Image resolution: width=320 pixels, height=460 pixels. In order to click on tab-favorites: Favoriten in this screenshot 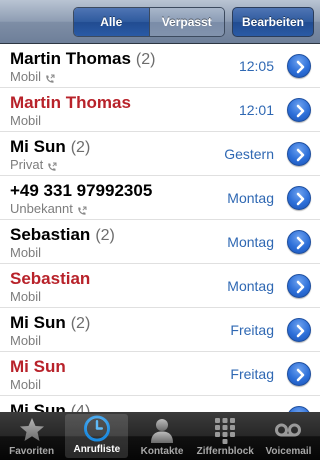, I will do `click(31, 436)`.